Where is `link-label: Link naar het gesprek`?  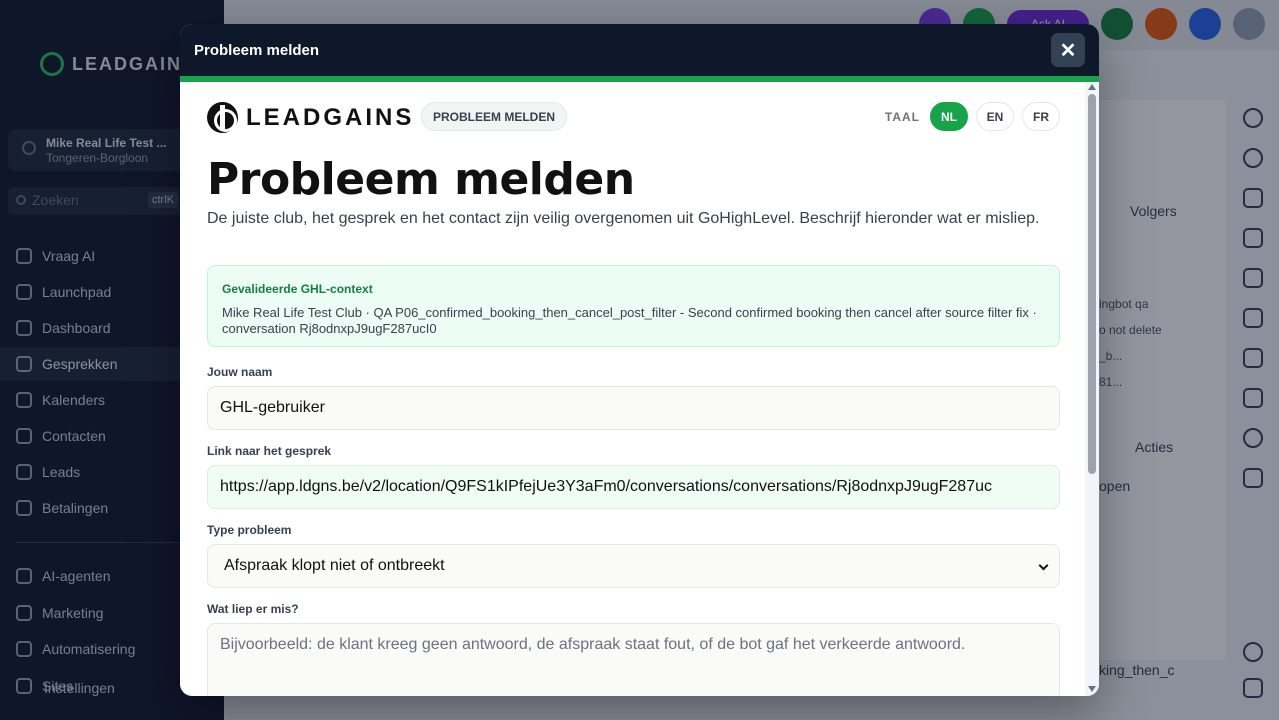 link-label: Link naar het gesprek is located at coordinates (269, 451).